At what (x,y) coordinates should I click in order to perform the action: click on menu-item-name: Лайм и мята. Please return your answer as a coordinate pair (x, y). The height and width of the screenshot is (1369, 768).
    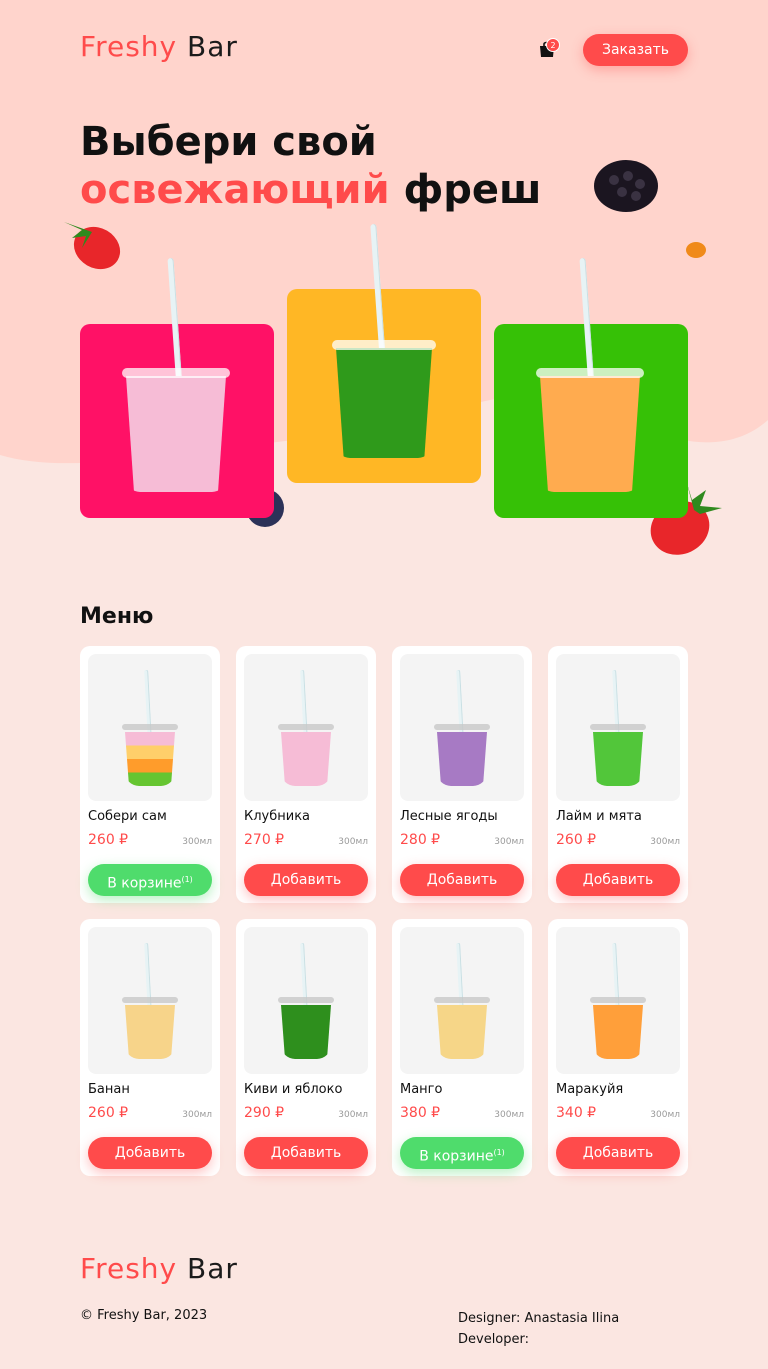
    Looking at the image, I should click on (599, 816).